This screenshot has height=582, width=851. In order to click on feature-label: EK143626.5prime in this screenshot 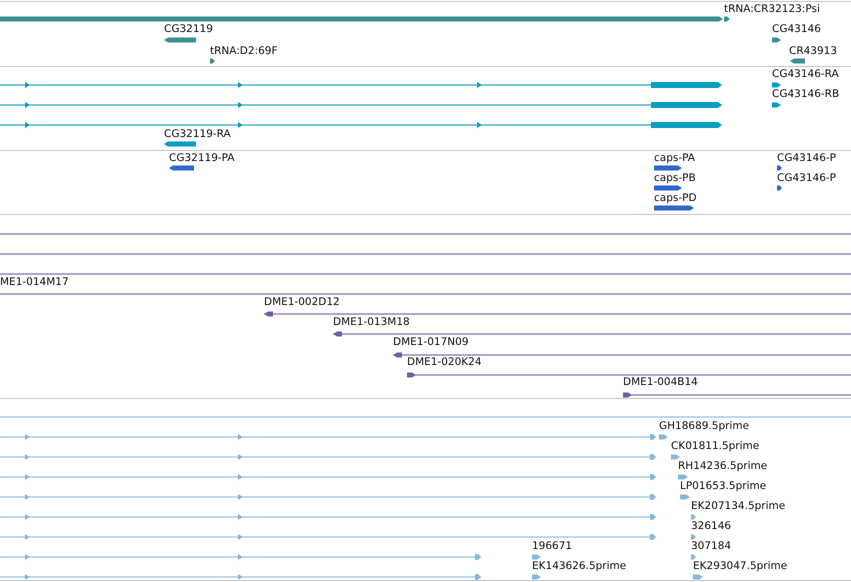, I will do `click(579, 566)`.